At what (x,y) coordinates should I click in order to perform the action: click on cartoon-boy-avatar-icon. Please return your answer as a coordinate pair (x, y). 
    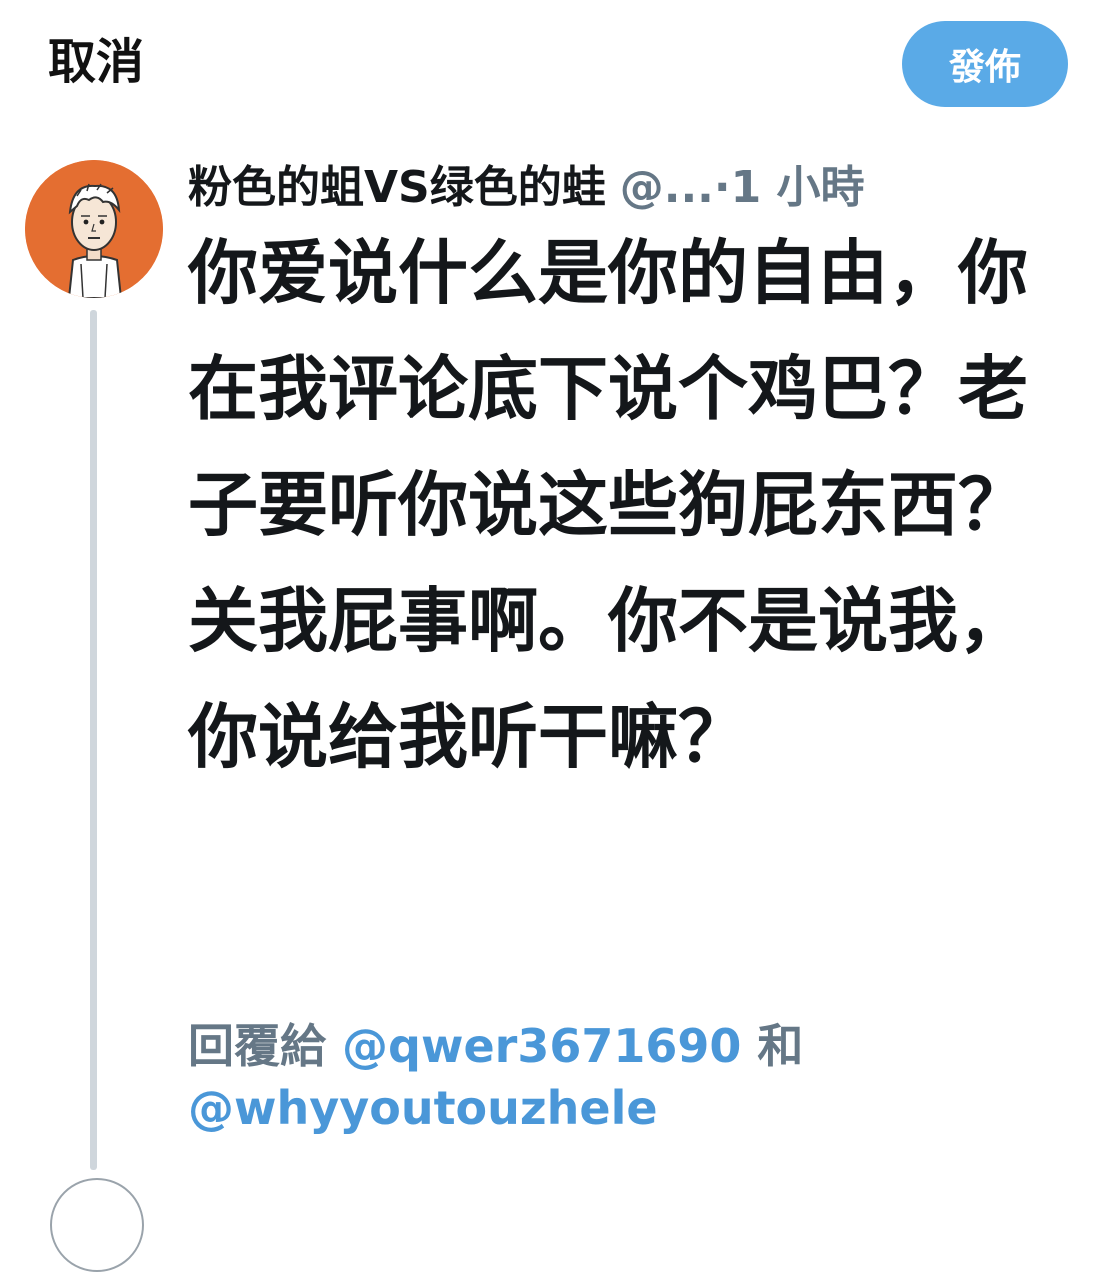
    Looking at the image, I should click on (94, 229).